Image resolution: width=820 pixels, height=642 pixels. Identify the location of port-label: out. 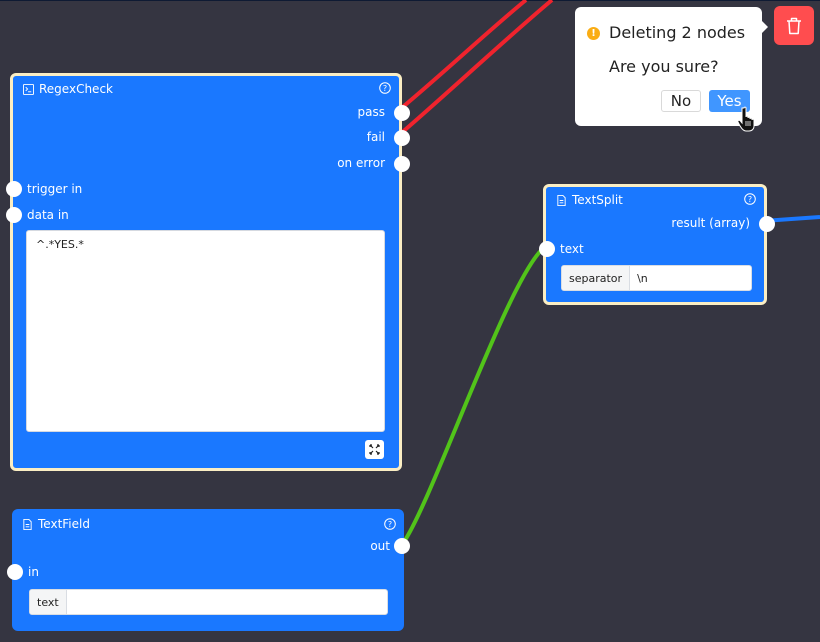
(380, 546).